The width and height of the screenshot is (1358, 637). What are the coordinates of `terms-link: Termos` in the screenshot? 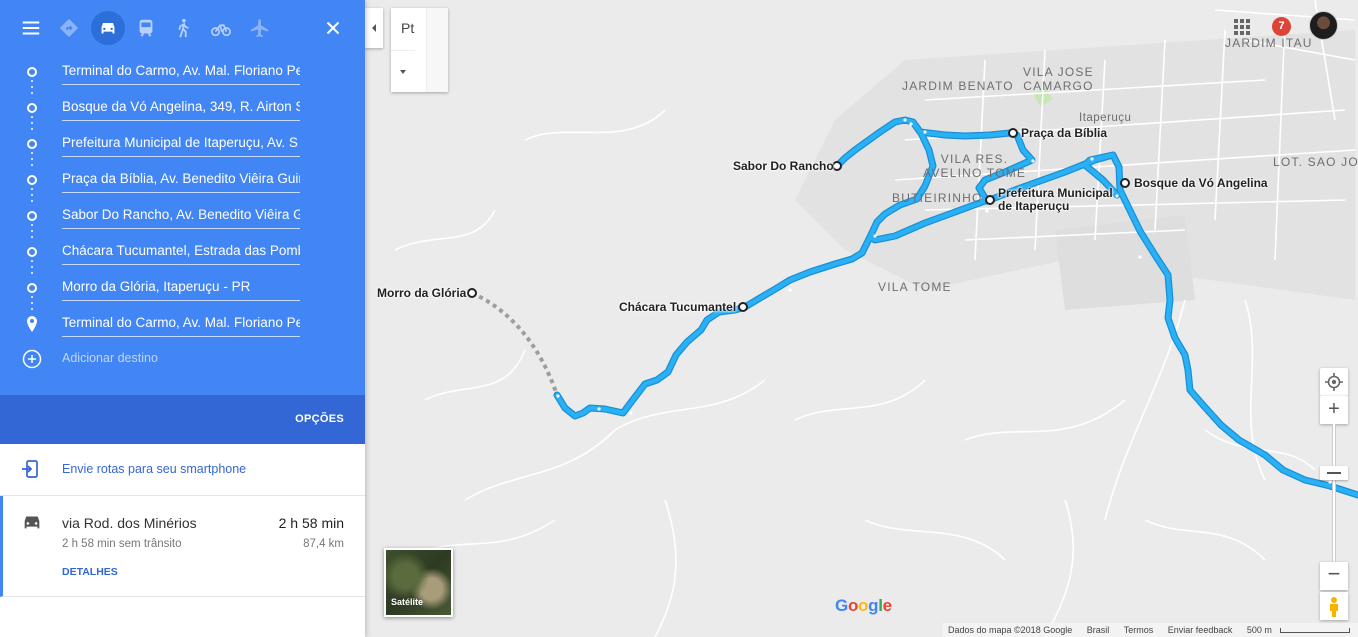 It's located at (1139, 630).